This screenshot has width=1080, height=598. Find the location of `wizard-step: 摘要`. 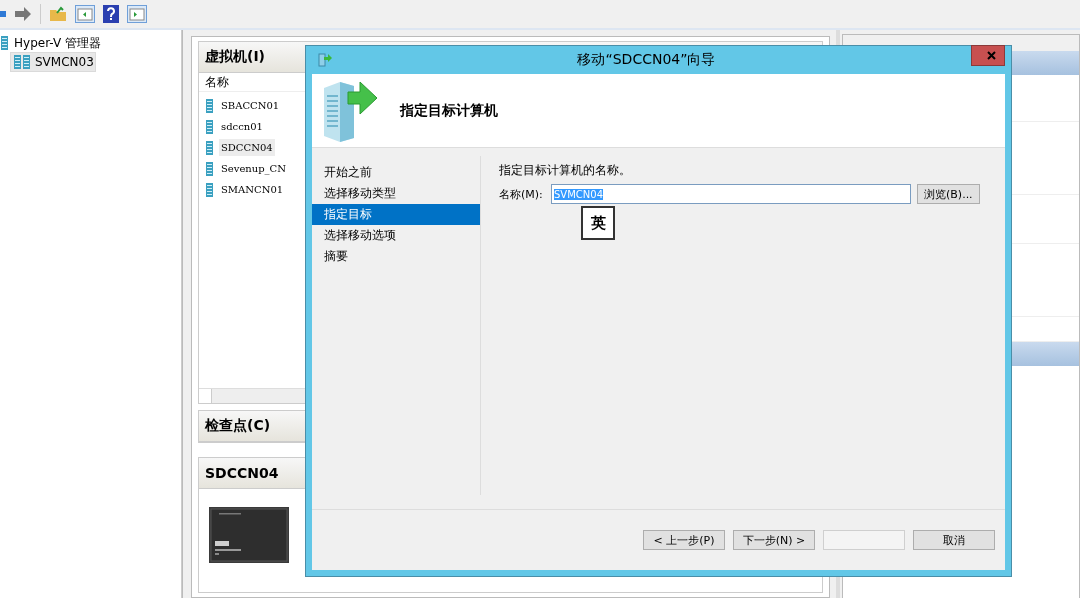

wizard-step: 摘要 is located at coordinates (396, 256).